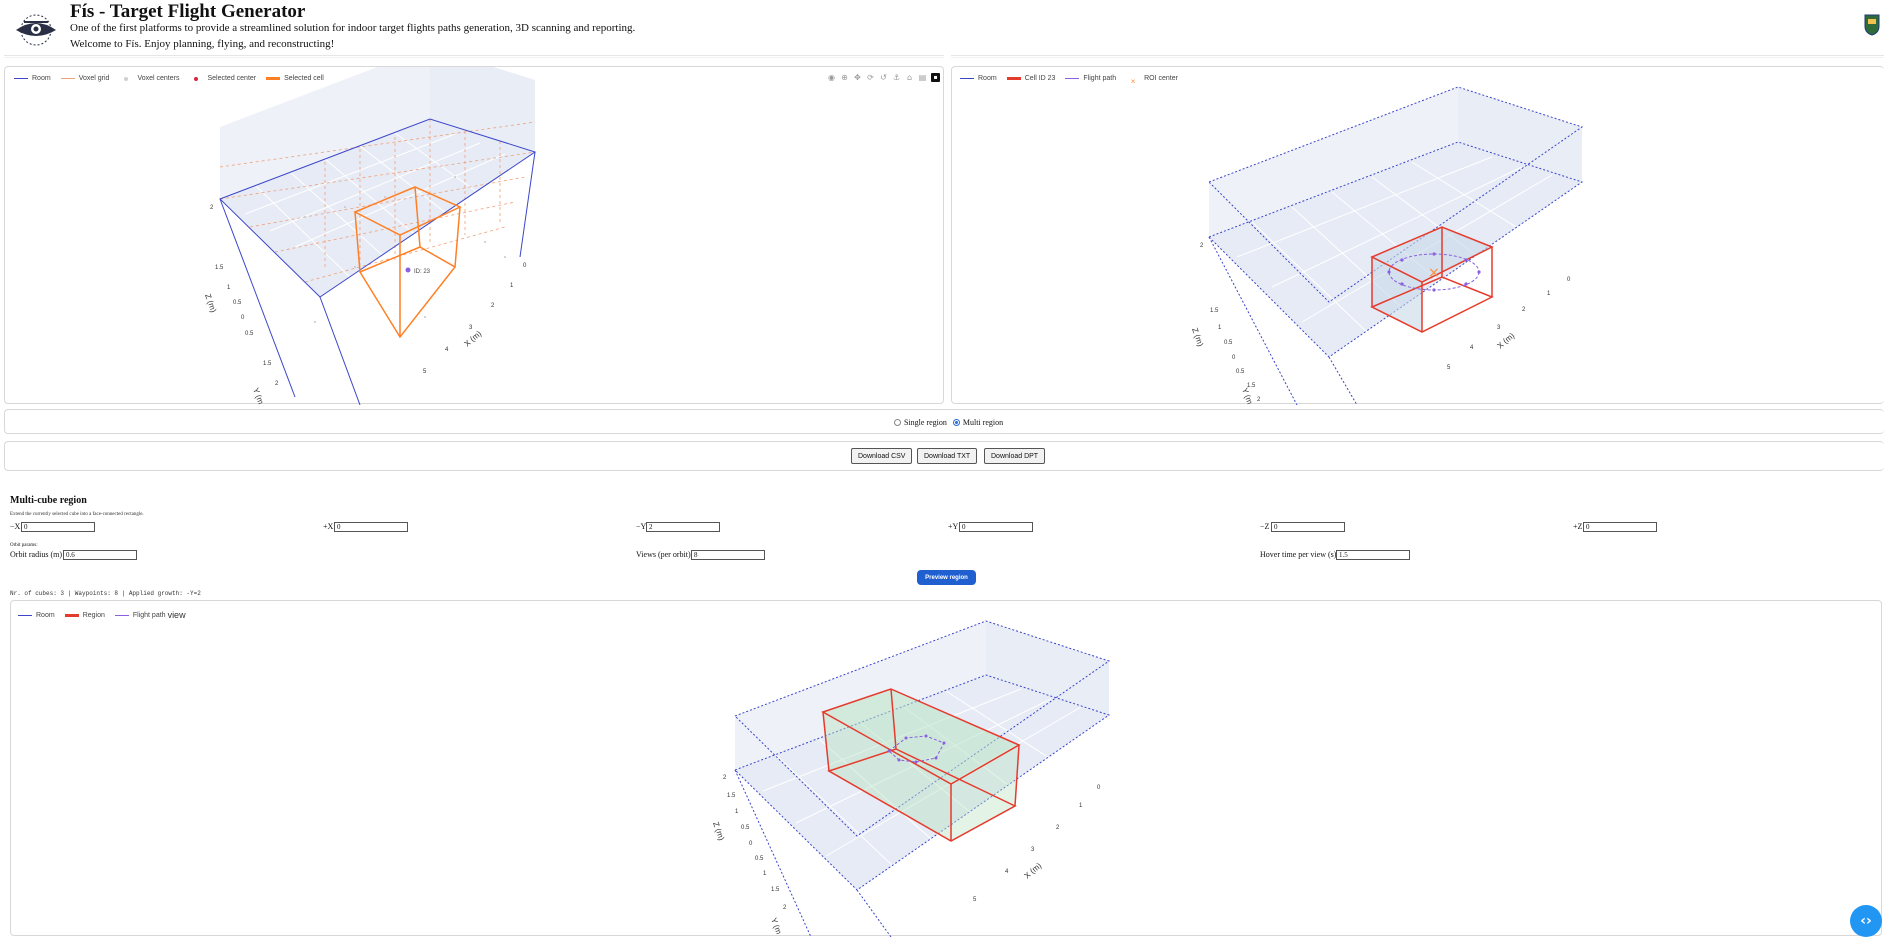 The width and height of the screenshot is (1884, 940). I want to click on orbit-params-label: Orbit params:, so click(24, 545).